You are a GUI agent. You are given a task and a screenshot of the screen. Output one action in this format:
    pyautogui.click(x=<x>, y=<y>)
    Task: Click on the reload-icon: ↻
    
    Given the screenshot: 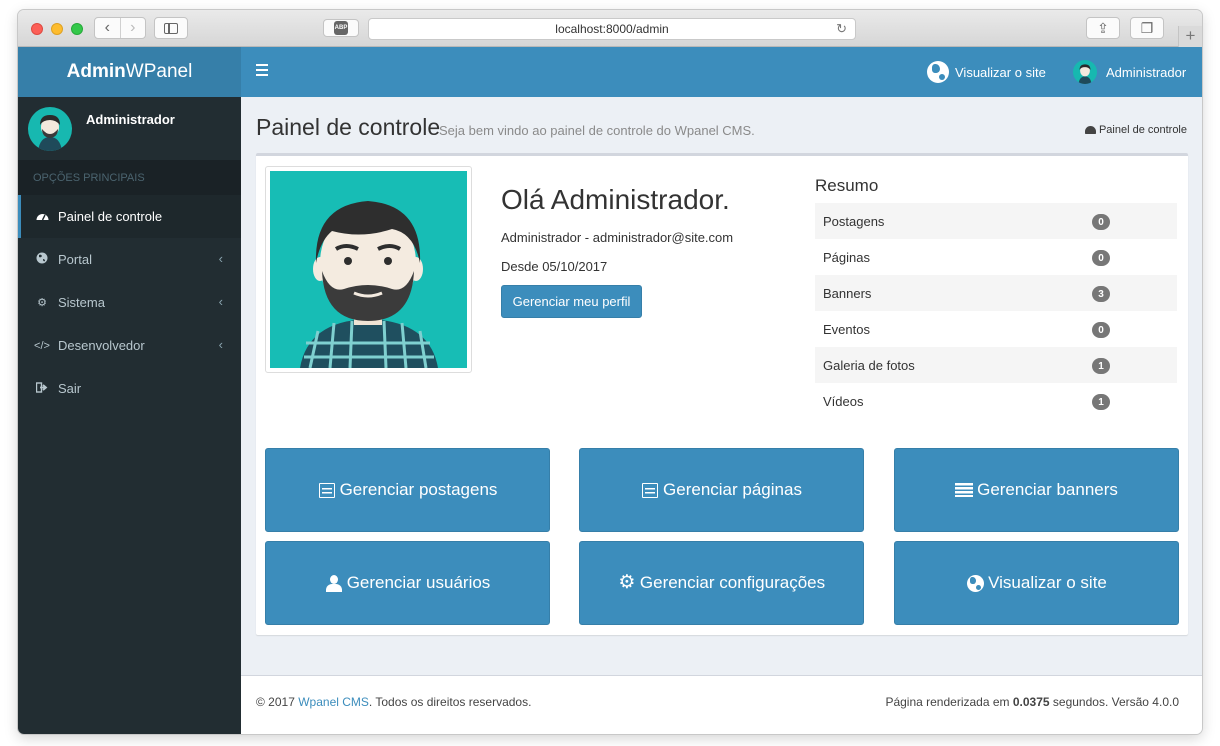 What is the action you would take?
    pyautogui.click(x=841, y=29)
    